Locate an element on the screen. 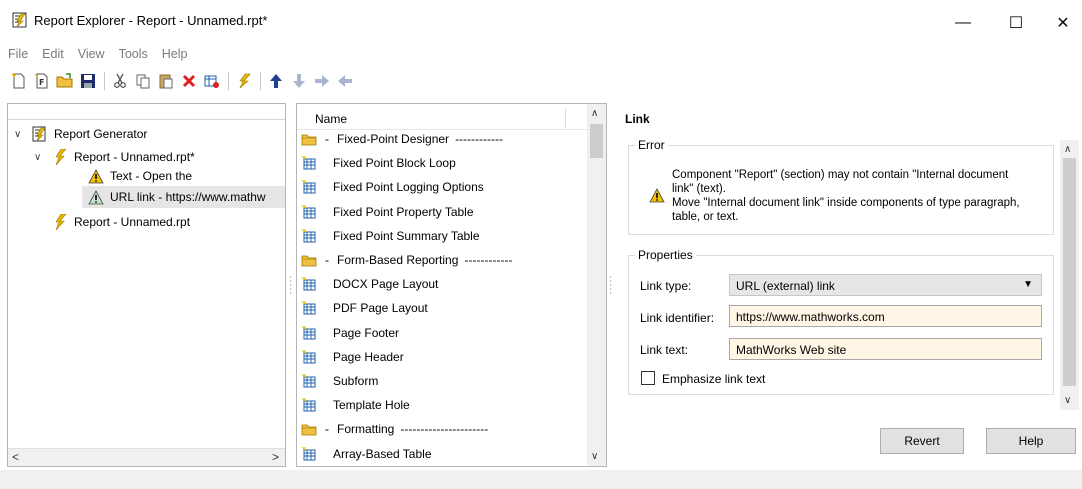 The image size is (1082, 489). copy-button is located at coordinates (143, 81).